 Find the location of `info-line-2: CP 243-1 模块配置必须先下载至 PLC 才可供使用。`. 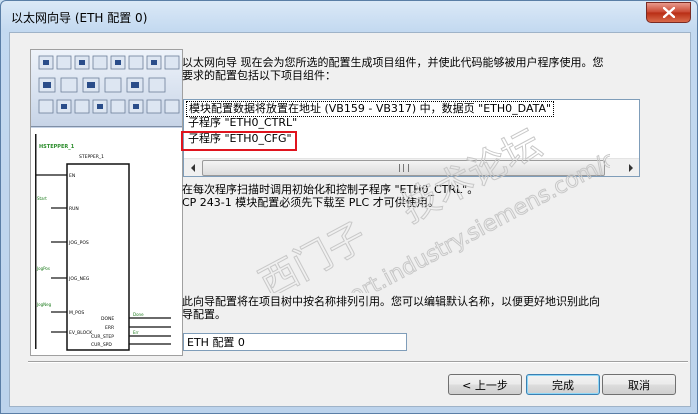

info-line-2: CP 243-1 模块配置必须先下载至 PLC 才可供使用。 is located at coordinates (310, 202).